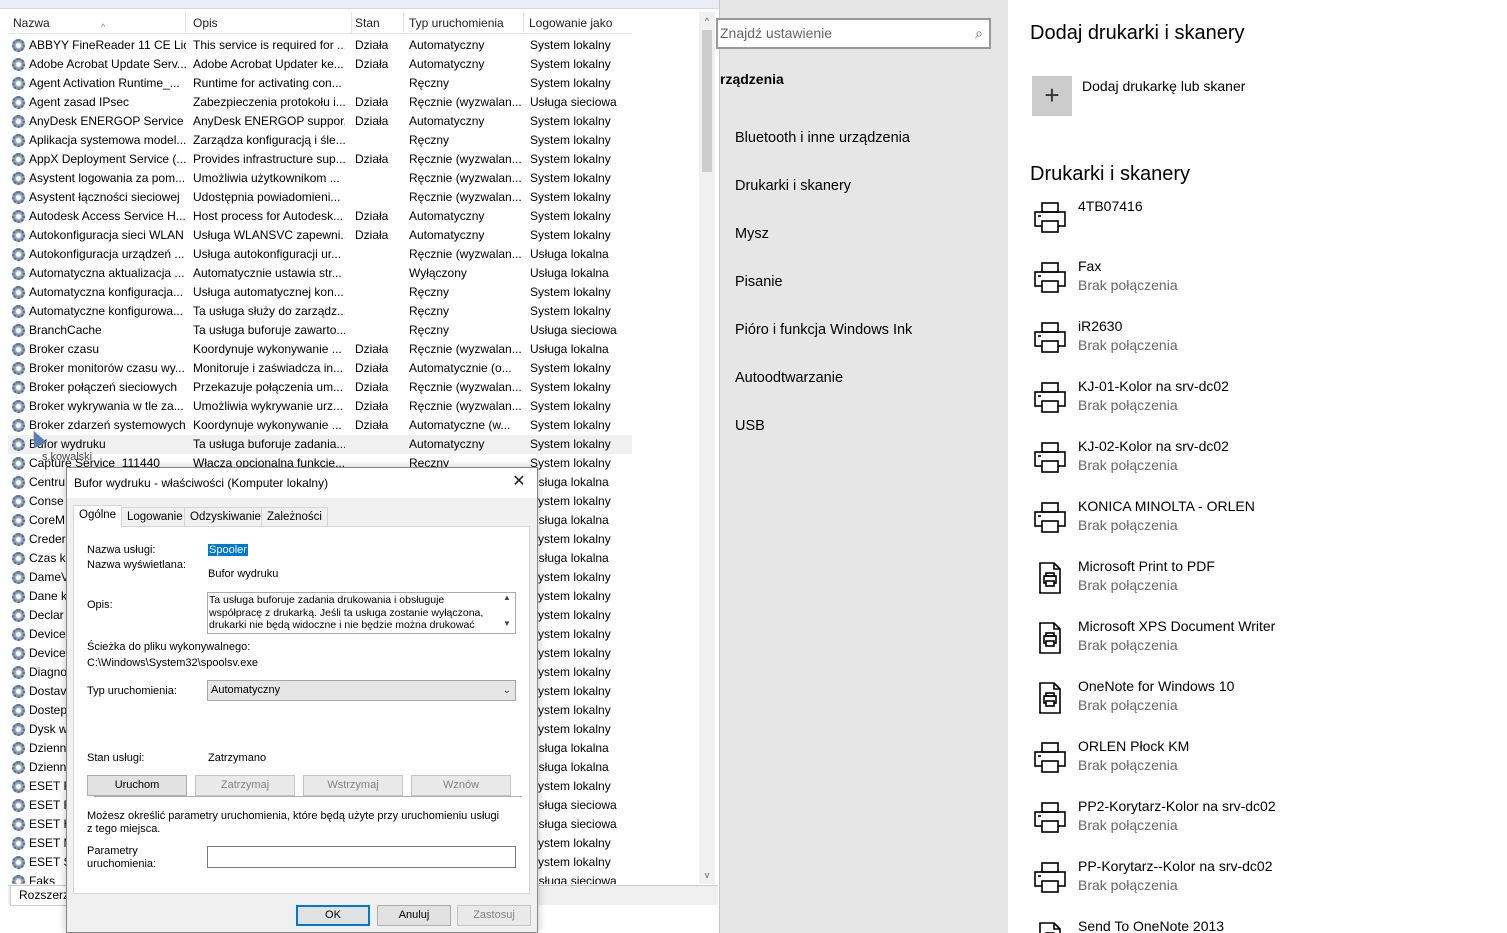 The width and height of the screenshot is (1507, 933). Describe the element at coordinates (1262, 524) in the screenshot. I see `printer-item: KONICA MINOLTA - ORLEN Brak połączenia` at that location.